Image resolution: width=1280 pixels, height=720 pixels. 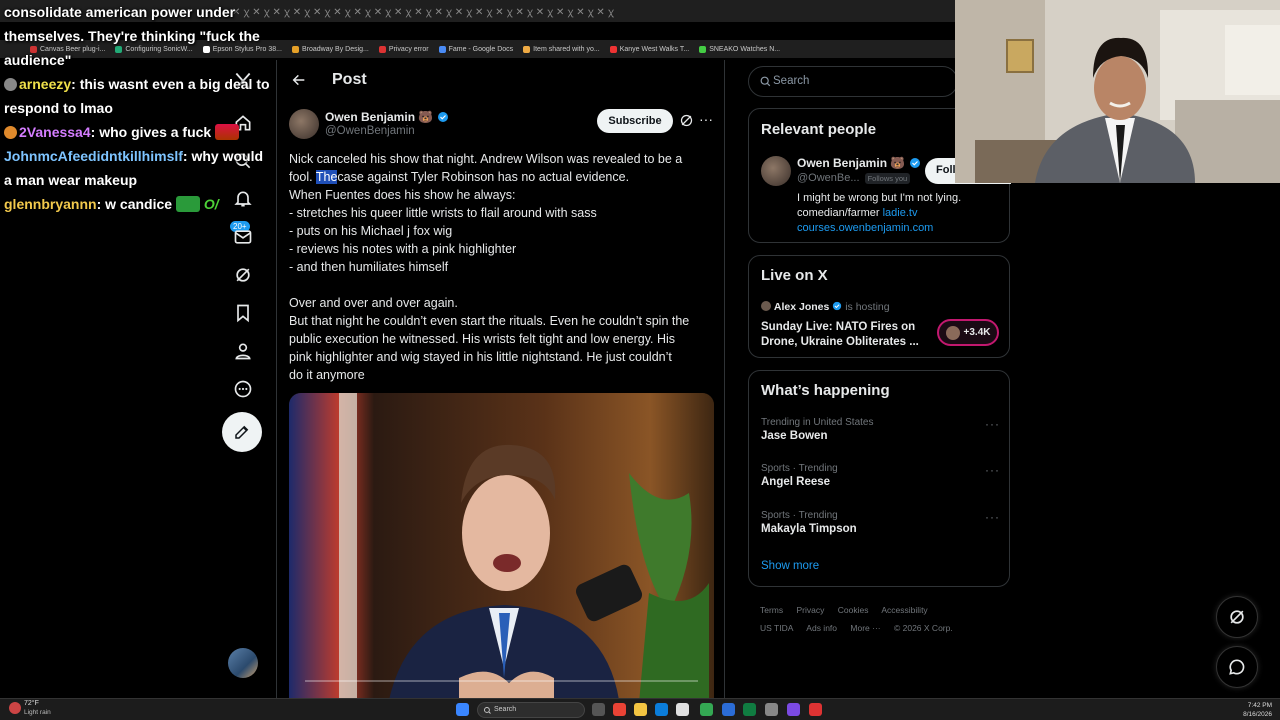 What do you see at coordinates (403, 49) in the screenshot?
I see `bookmark-item: Privacy error` at bounding box center [403, 49].